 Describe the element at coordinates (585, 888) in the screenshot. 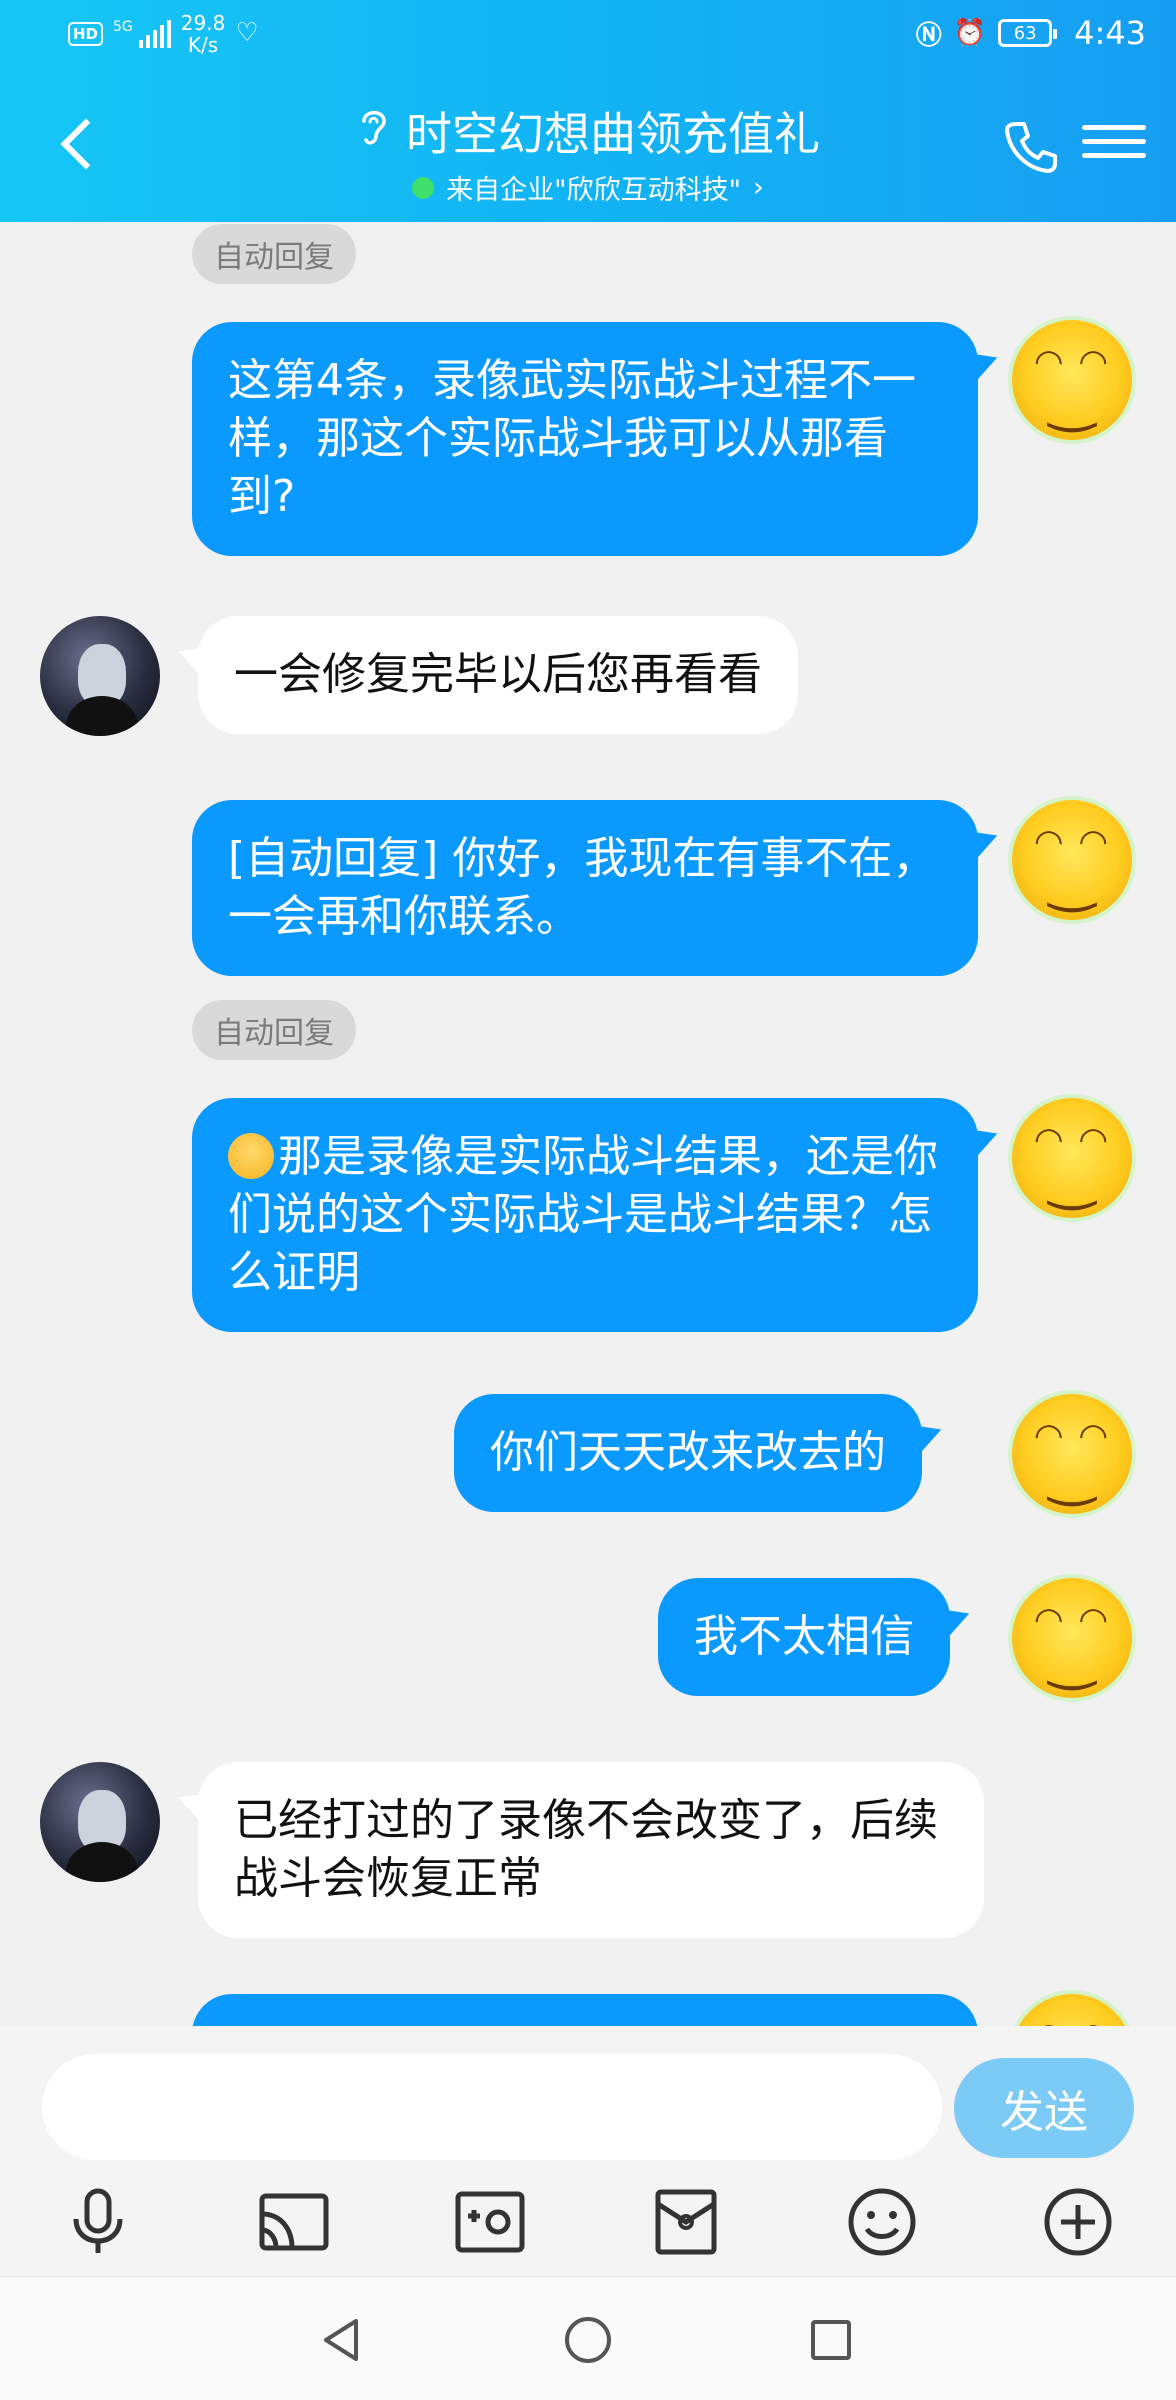

I see `message-bubble-outgoing: [自动回复] 你好，我现在有事不在，一会再和你联系。` at that location.